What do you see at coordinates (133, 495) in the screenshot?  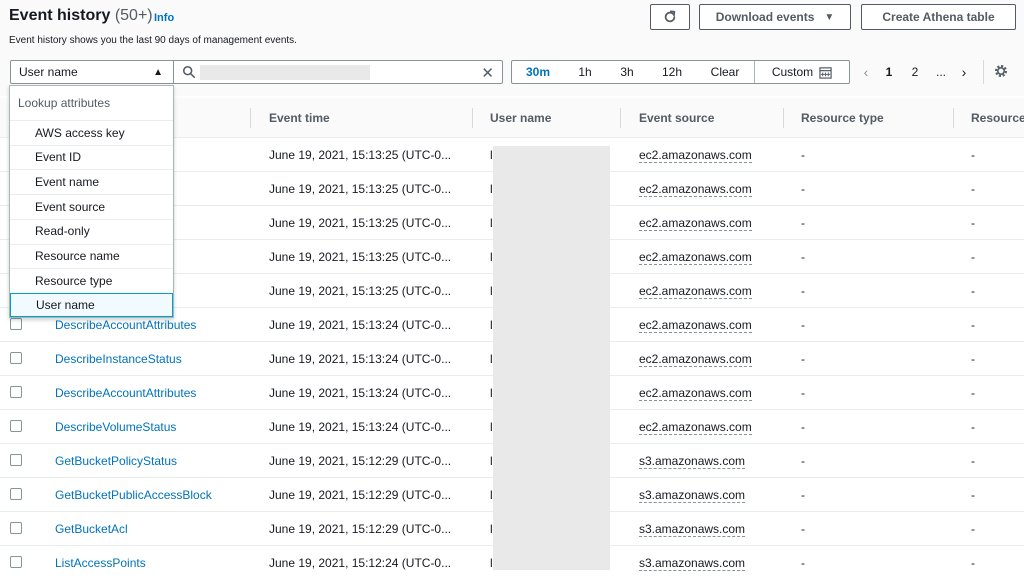 I see `event-name-link: GetBucketPublicAccessBlock` at bounding box center [133, 495].